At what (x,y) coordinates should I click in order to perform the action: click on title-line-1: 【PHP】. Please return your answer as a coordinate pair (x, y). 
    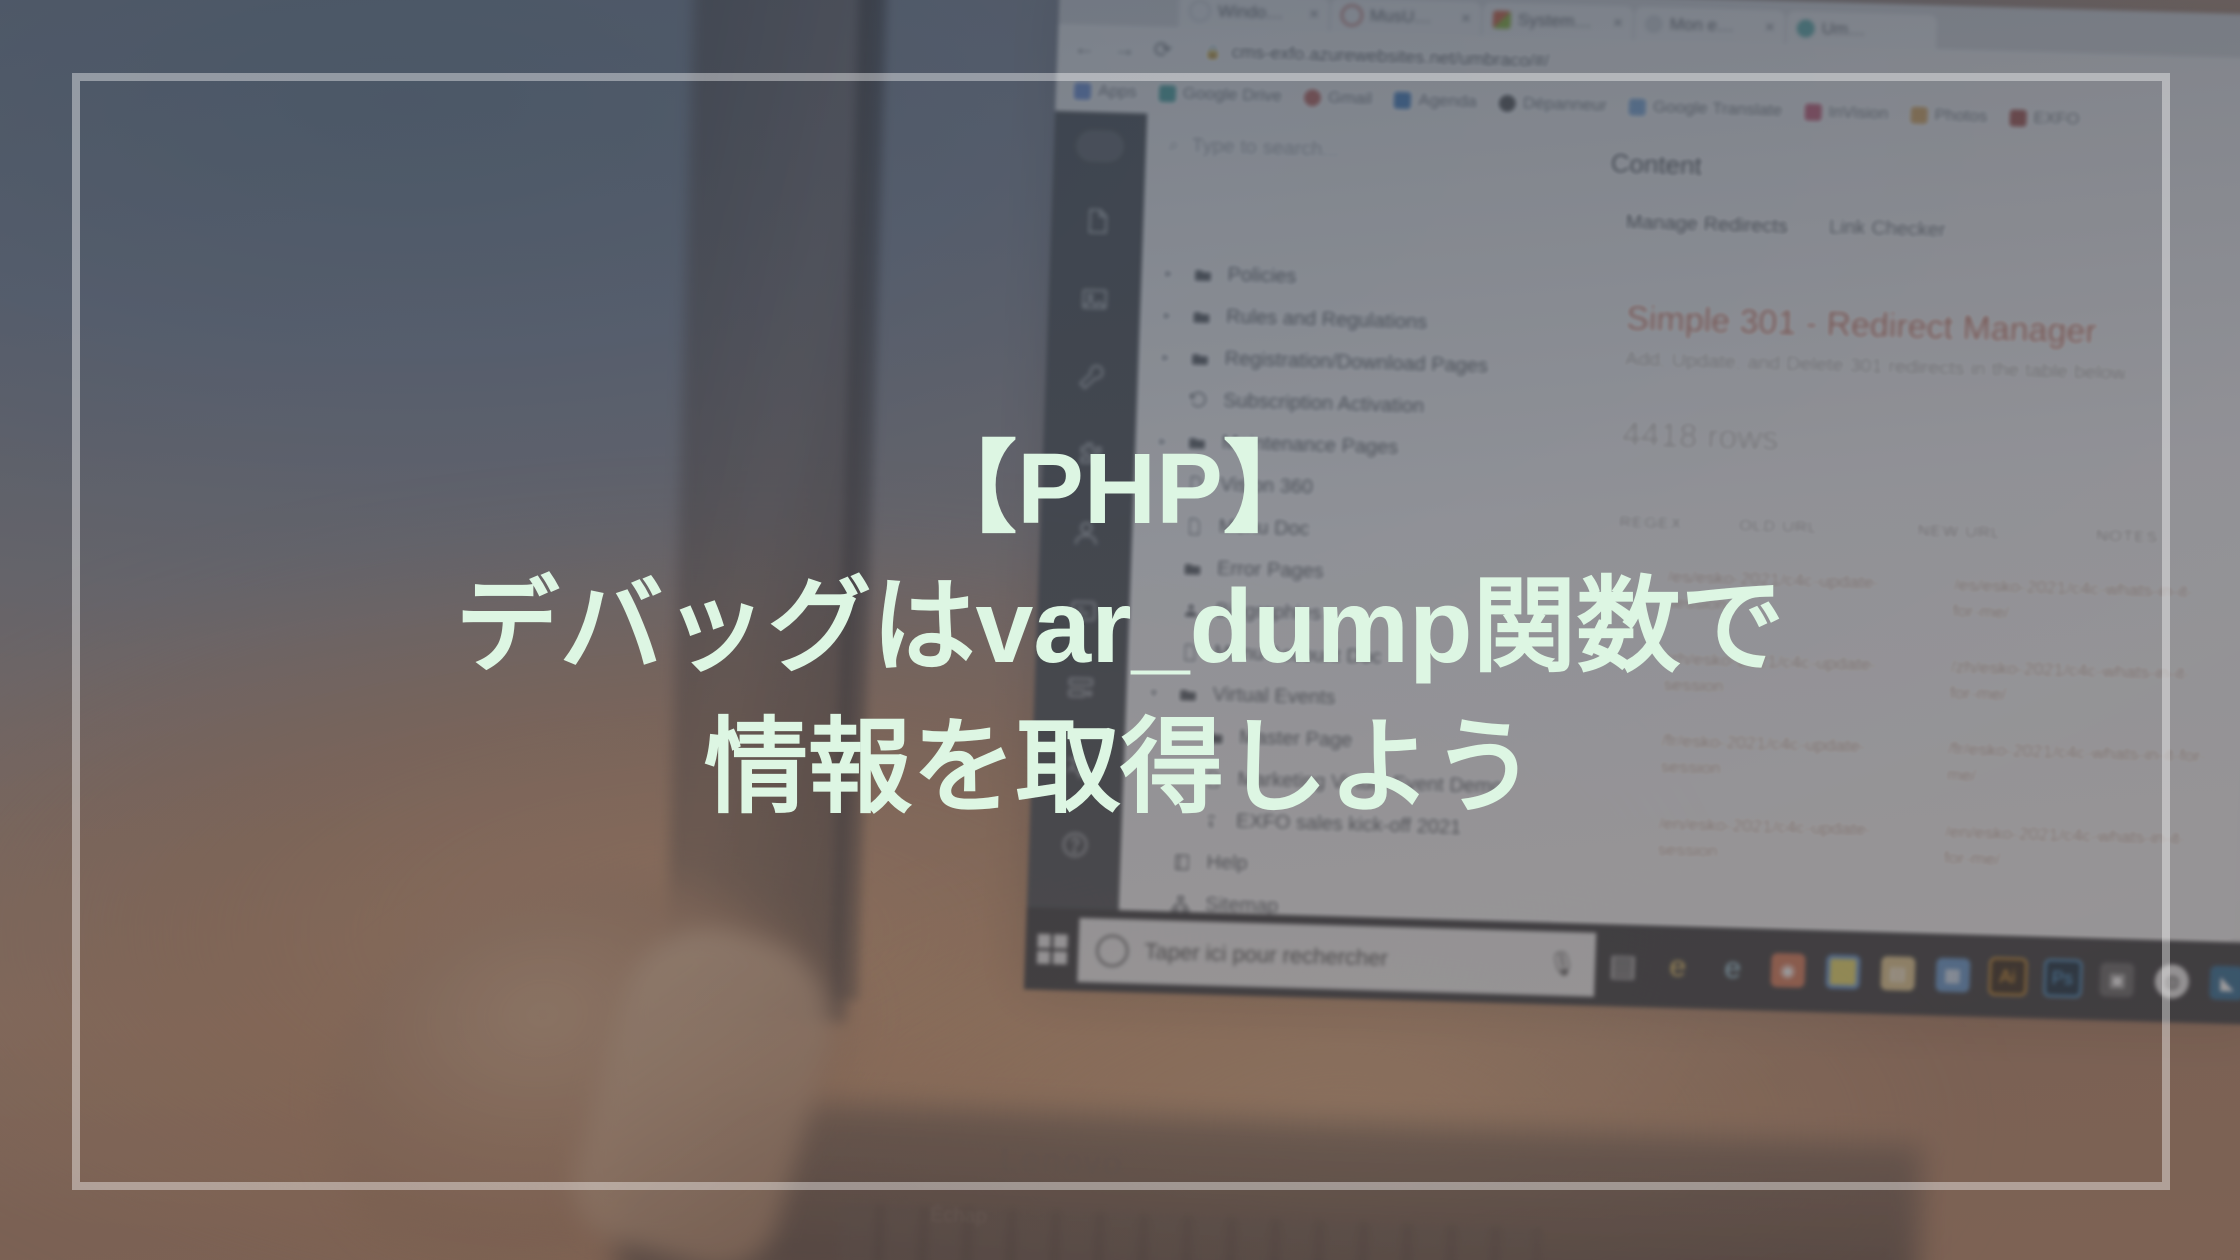
    Looking at the image, I should click on (1120, 488).